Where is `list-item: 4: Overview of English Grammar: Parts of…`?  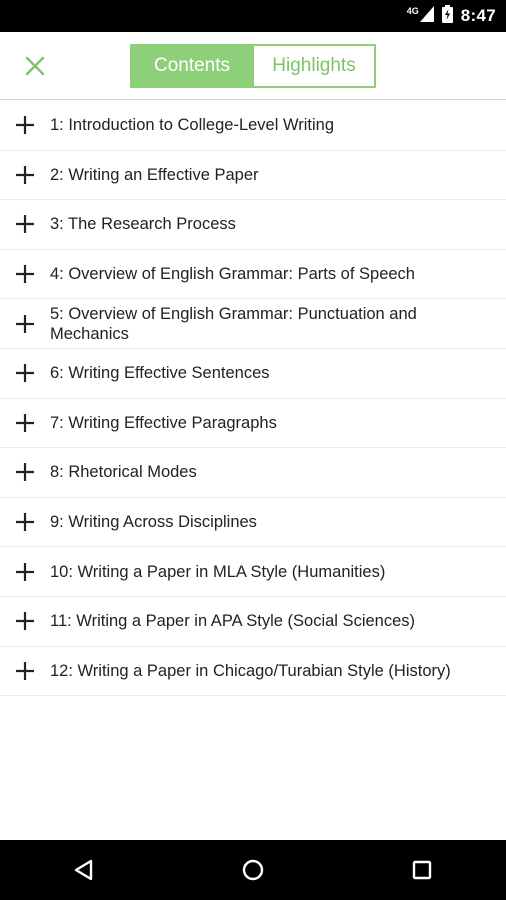 list-item: 4: Overview of English Grammar: Parts of… is located at coordinates (253, 275).